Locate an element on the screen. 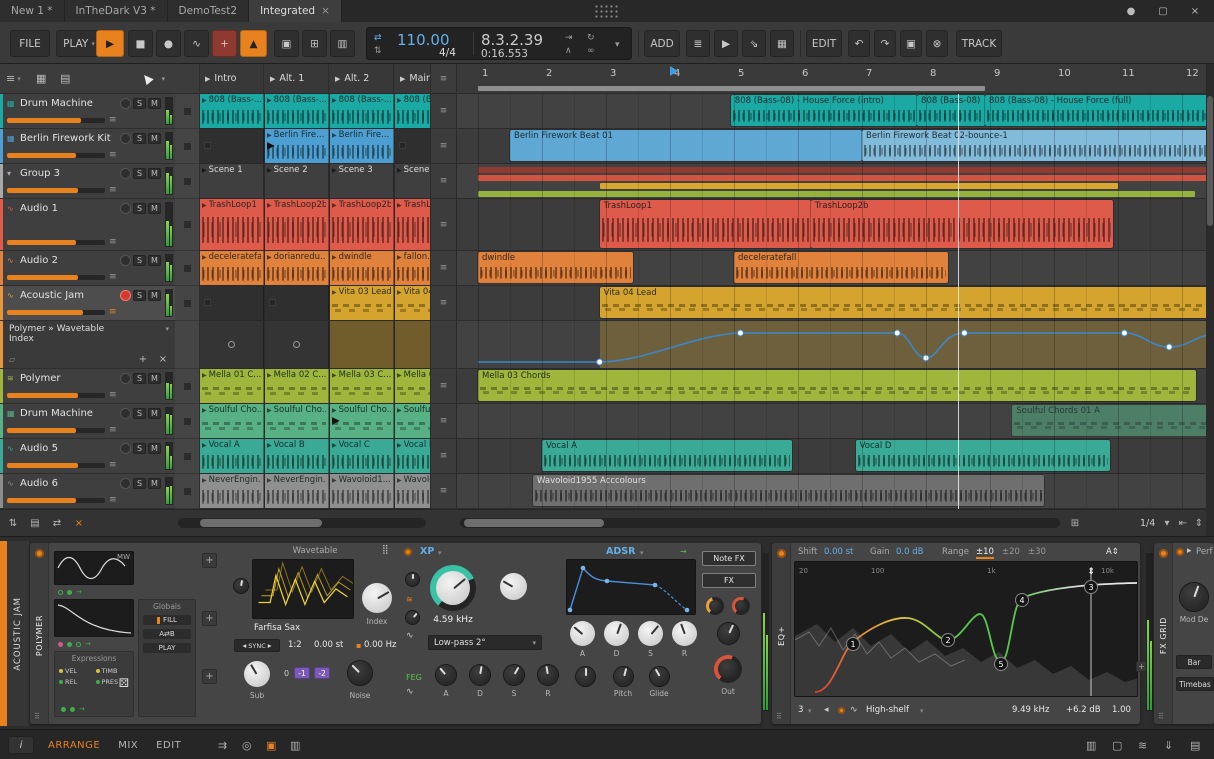  arranger-h-scrollbar is located at coordinates (760, 523).